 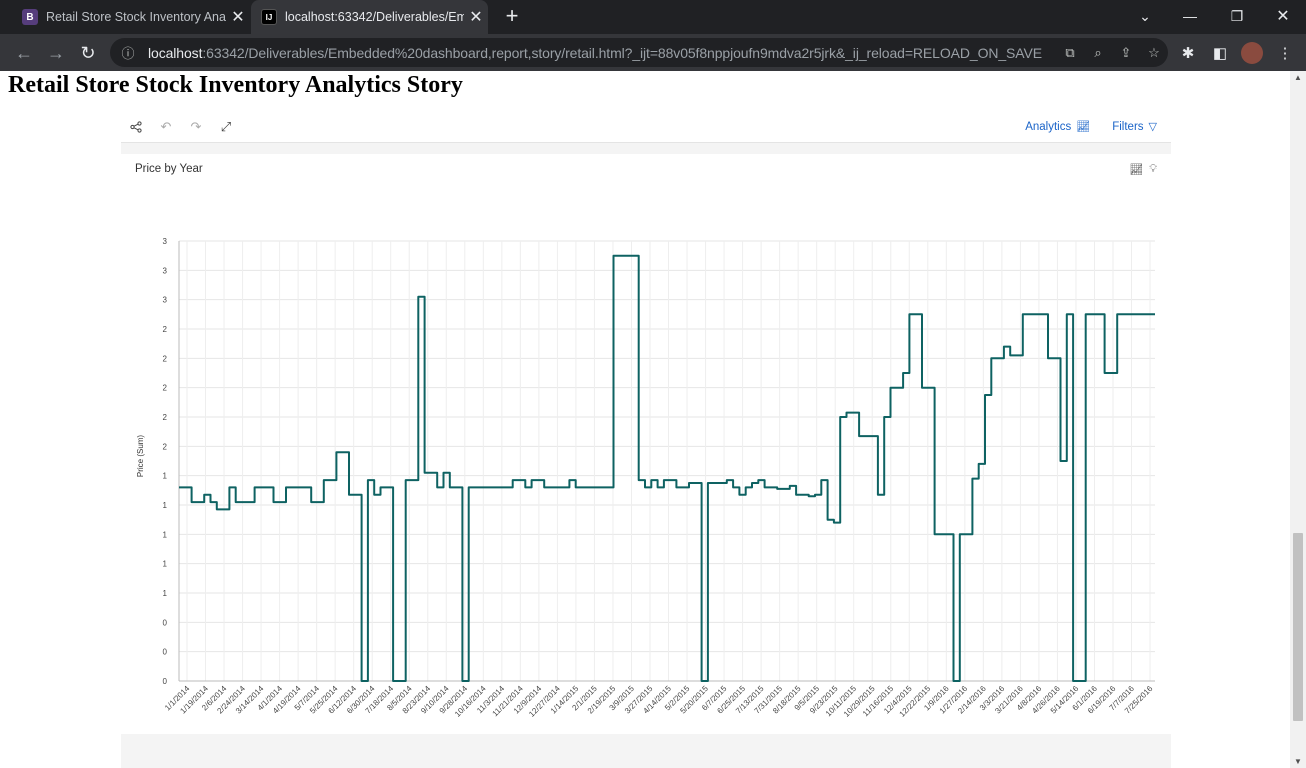 What do you see at coordinates (374, 17) in the screenshot?
I see `tab-title: localhost:63342/Deliverables/Emb` at bounding box center [374, 17].